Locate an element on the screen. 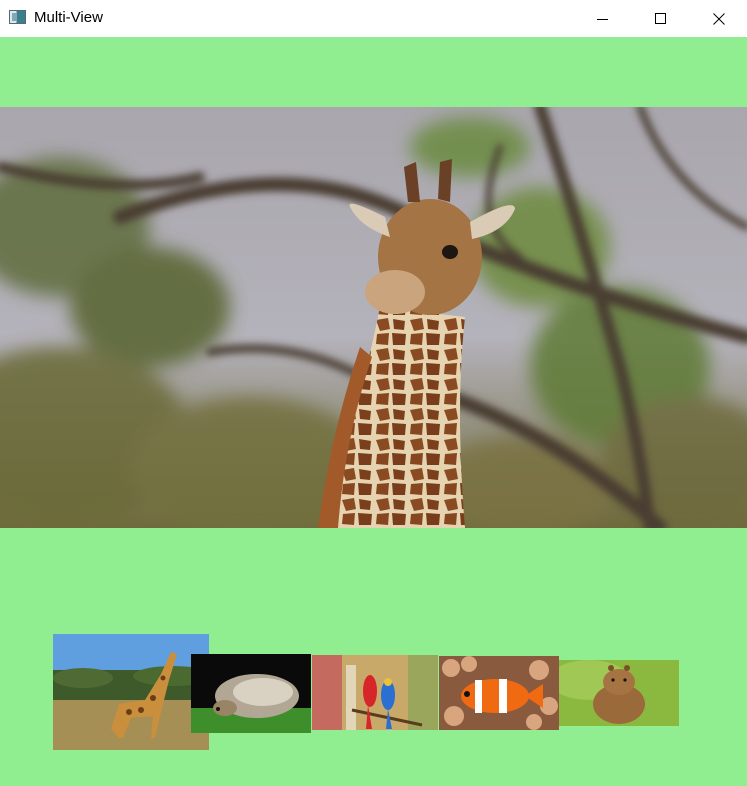  minimize-icon is located at coordinates (602, 19).